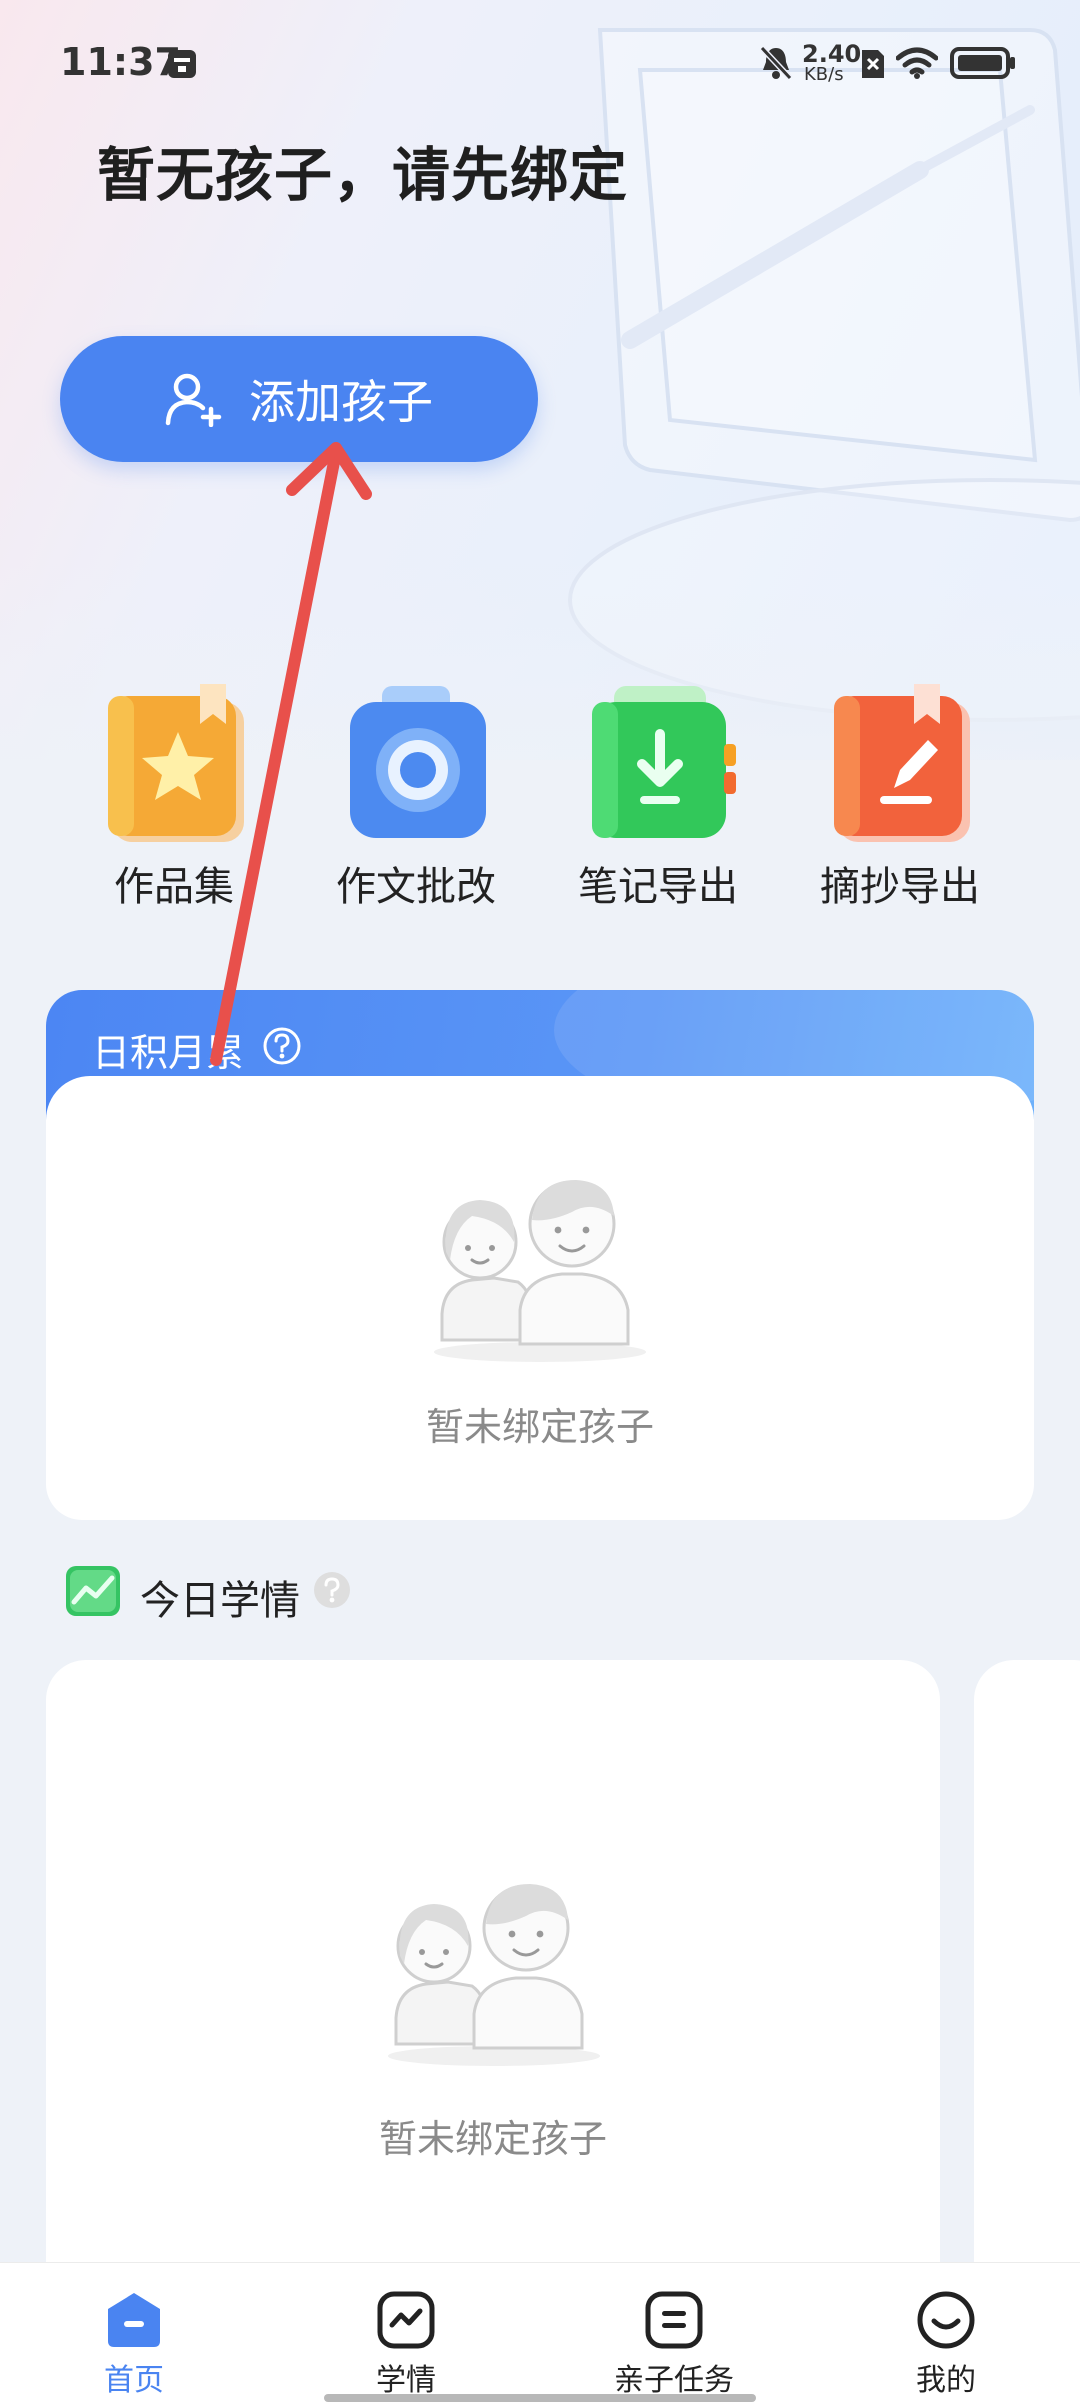  What do you see at coordinates (220, 1601) in the screenshot?
I see `today-title: 今日学情` at bounding box center [220, 1601].